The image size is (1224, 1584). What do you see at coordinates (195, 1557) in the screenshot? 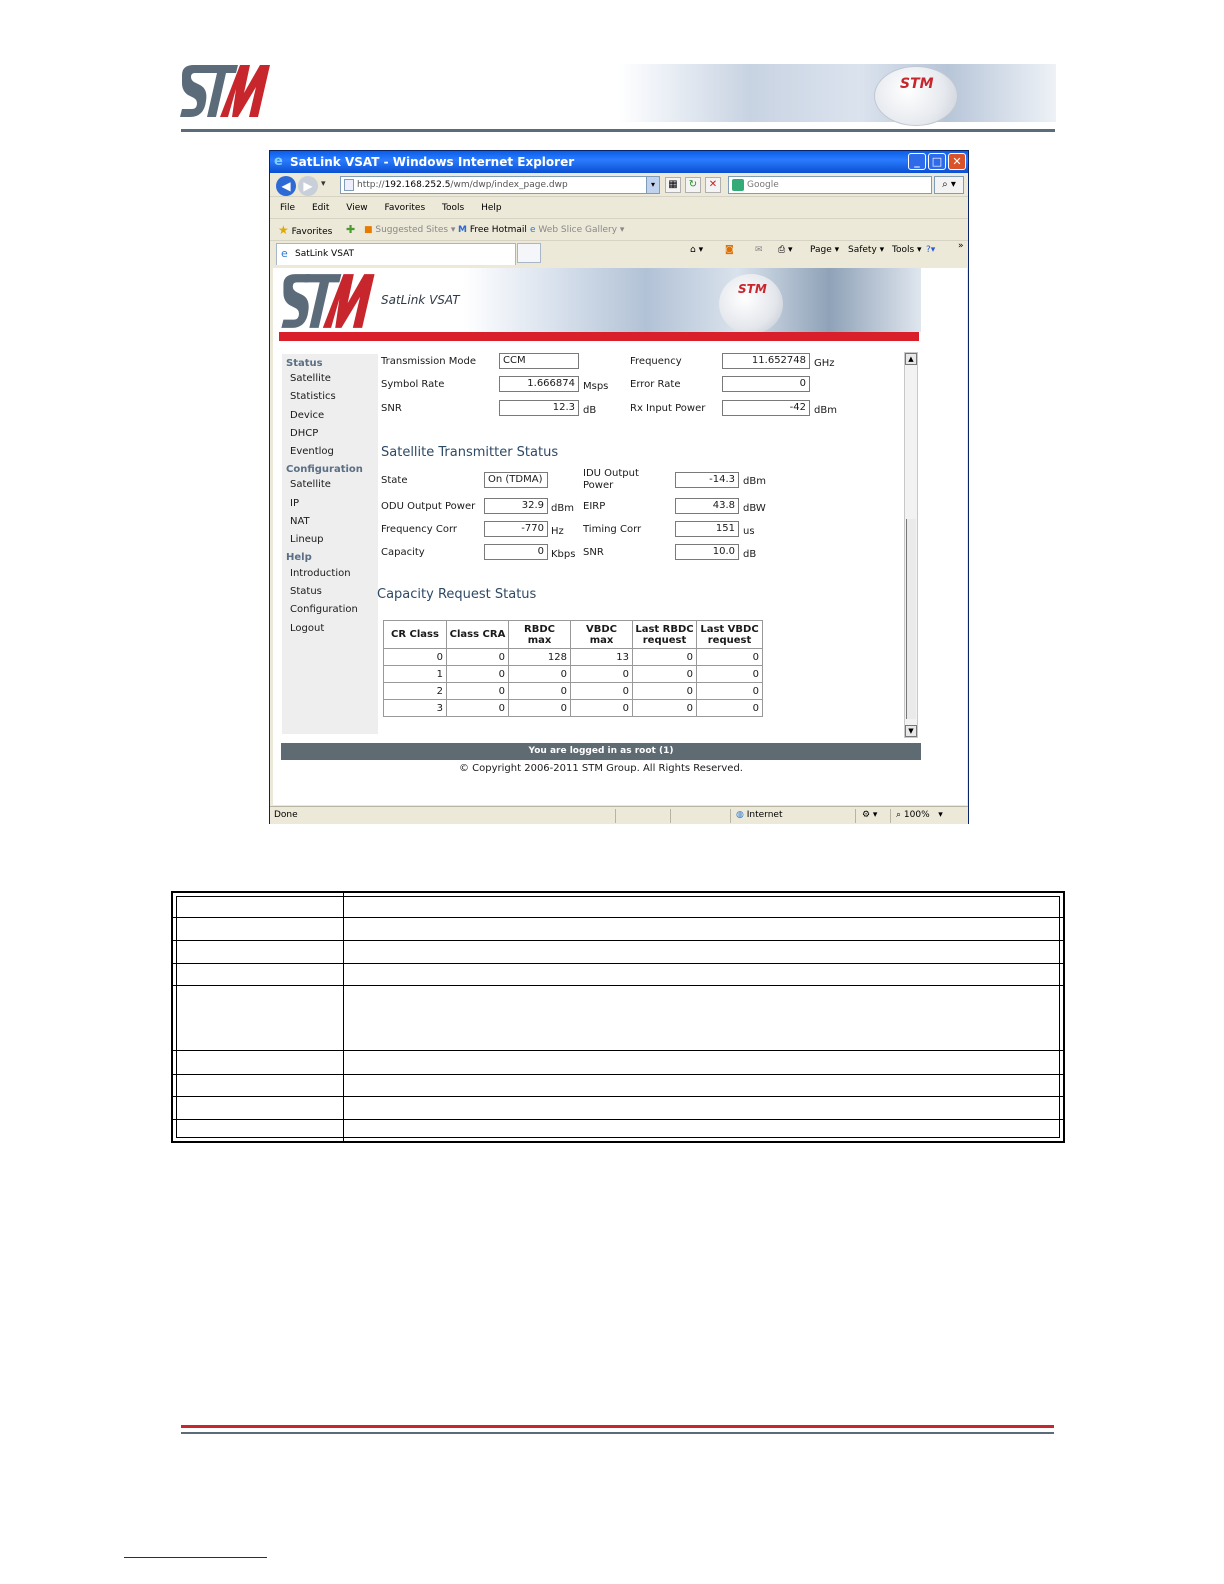
I see `footer-link-underline` at bounding box center [195, 1557].